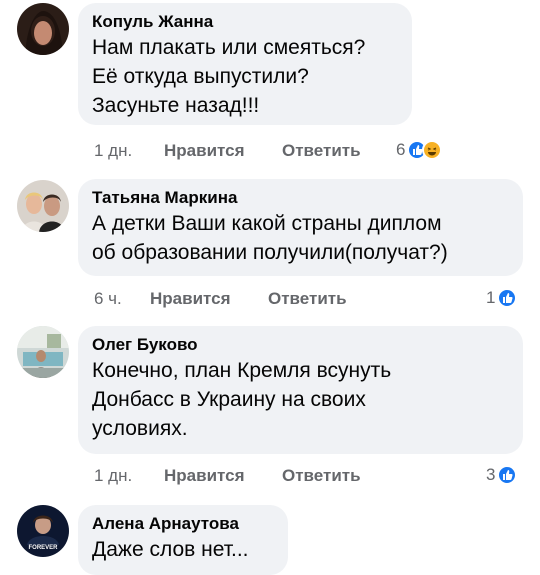 This screenshot has width=540, height=575. What do you see at coordinates (419, 150) in the screenshot?
I see `reaction-summary: 6` at bounding box center [419, 150].